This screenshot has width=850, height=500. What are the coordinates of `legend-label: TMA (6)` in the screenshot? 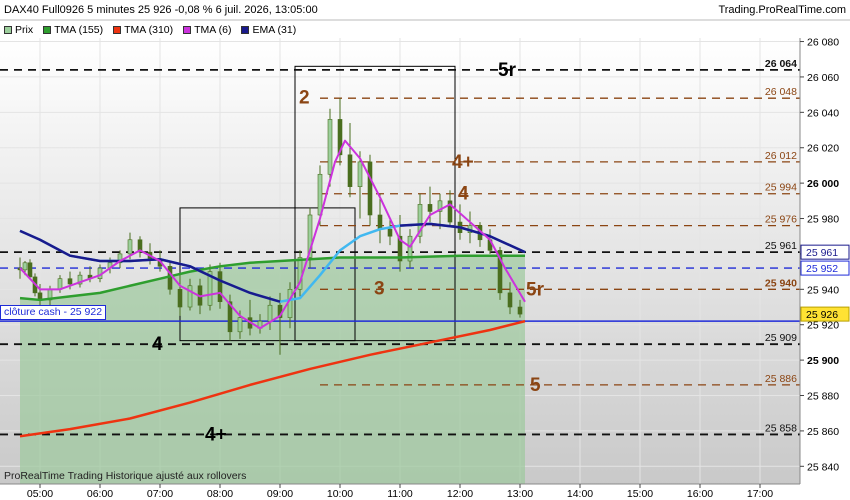 It's located at (213, 29).